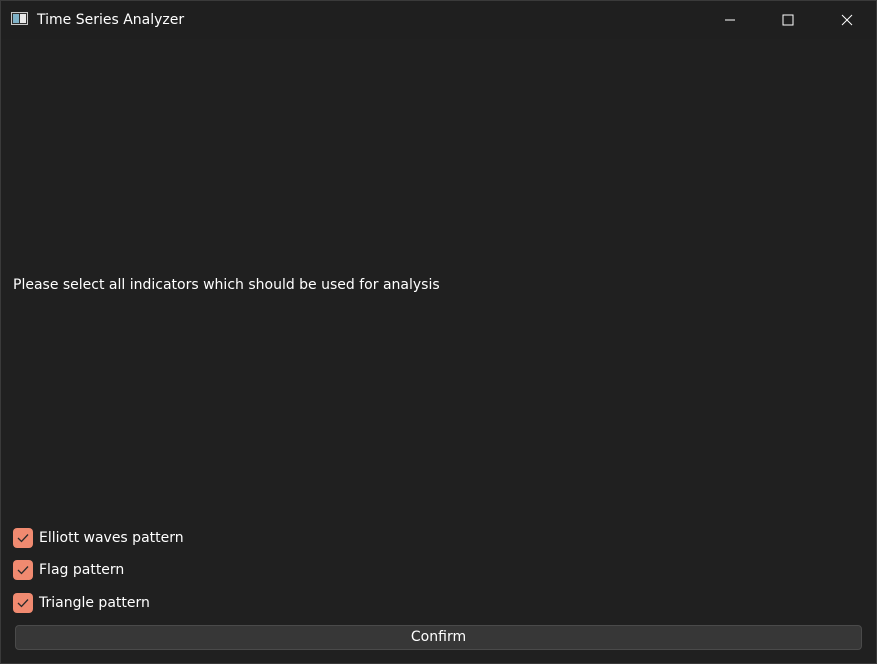  I want to click on indicator-elliott-waves: Elliott waves pattern, so click(98, 538).